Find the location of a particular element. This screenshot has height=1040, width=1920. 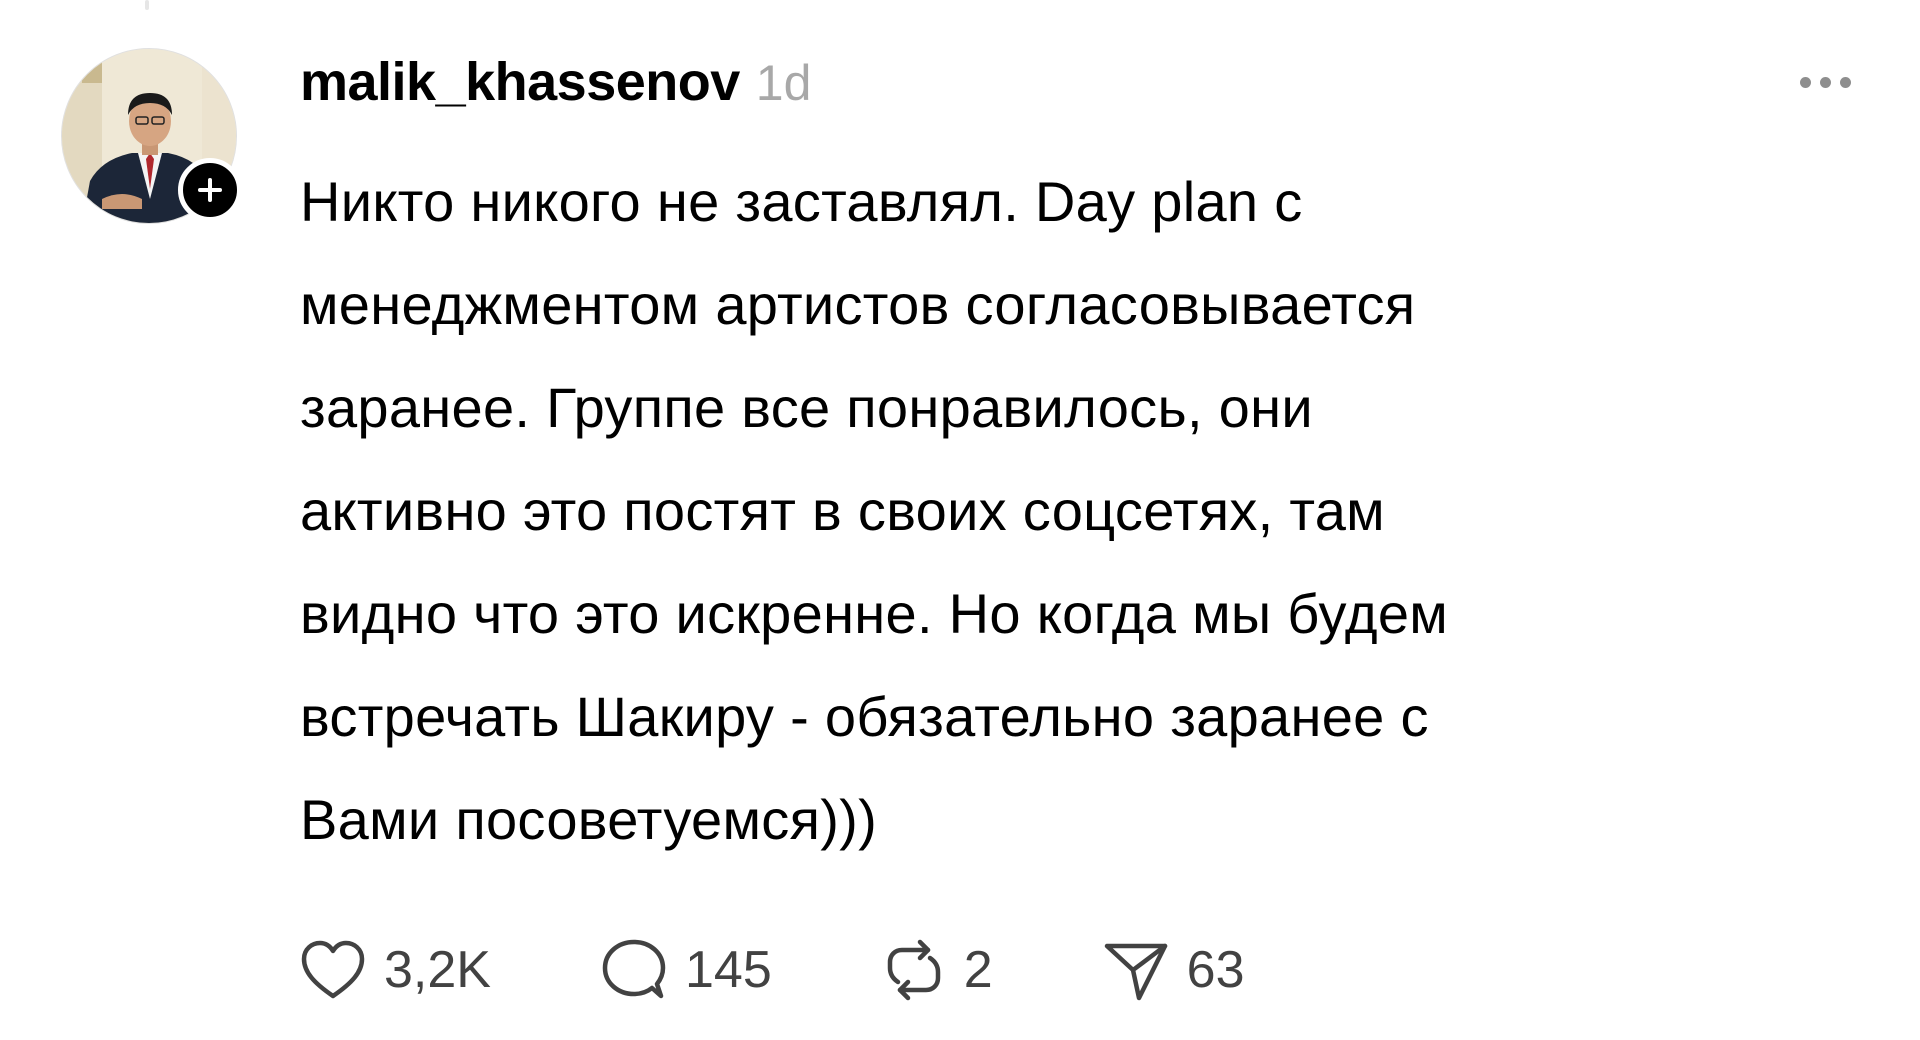

share-button: 63 is located at coordinates (1174, 970).